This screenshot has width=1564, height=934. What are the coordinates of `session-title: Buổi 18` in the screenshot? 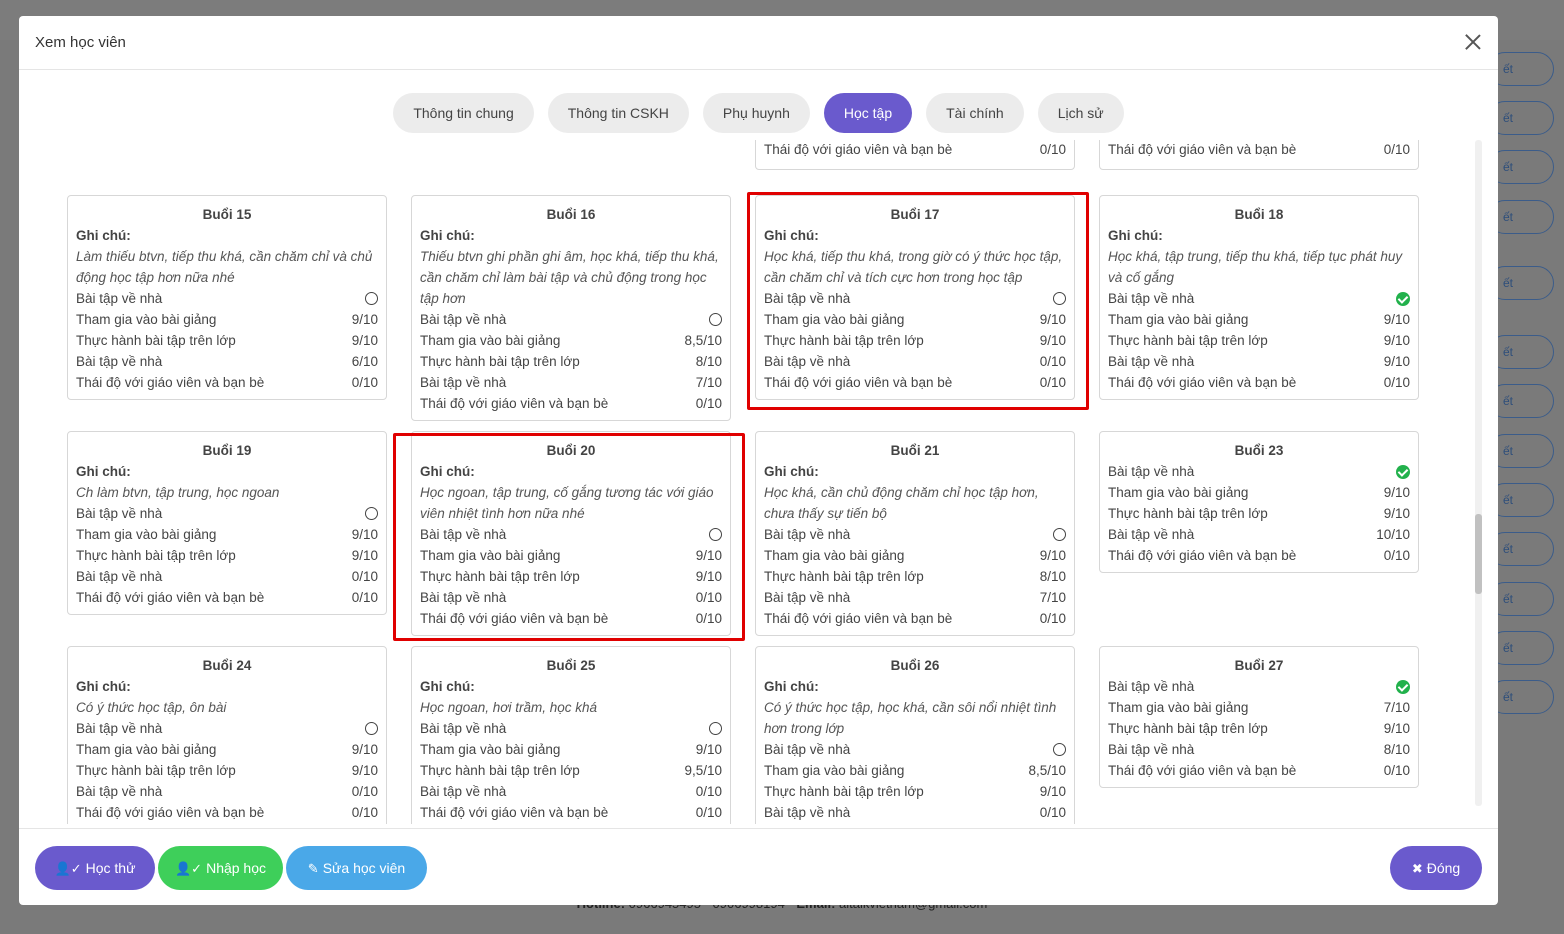 It's located at (1259, 214).